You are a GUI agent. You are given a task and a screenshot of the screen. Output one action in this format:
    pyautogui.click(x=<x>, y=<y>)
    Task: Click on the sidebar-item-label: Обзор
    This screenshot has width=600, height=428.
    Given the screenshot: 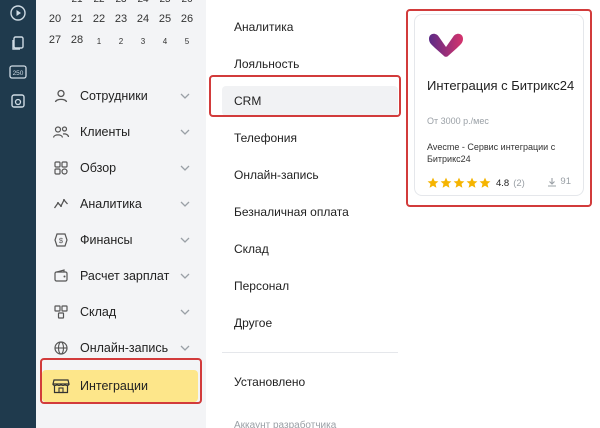 What is the action you would take?
    pyautogui.click(x=98, y=168)
    